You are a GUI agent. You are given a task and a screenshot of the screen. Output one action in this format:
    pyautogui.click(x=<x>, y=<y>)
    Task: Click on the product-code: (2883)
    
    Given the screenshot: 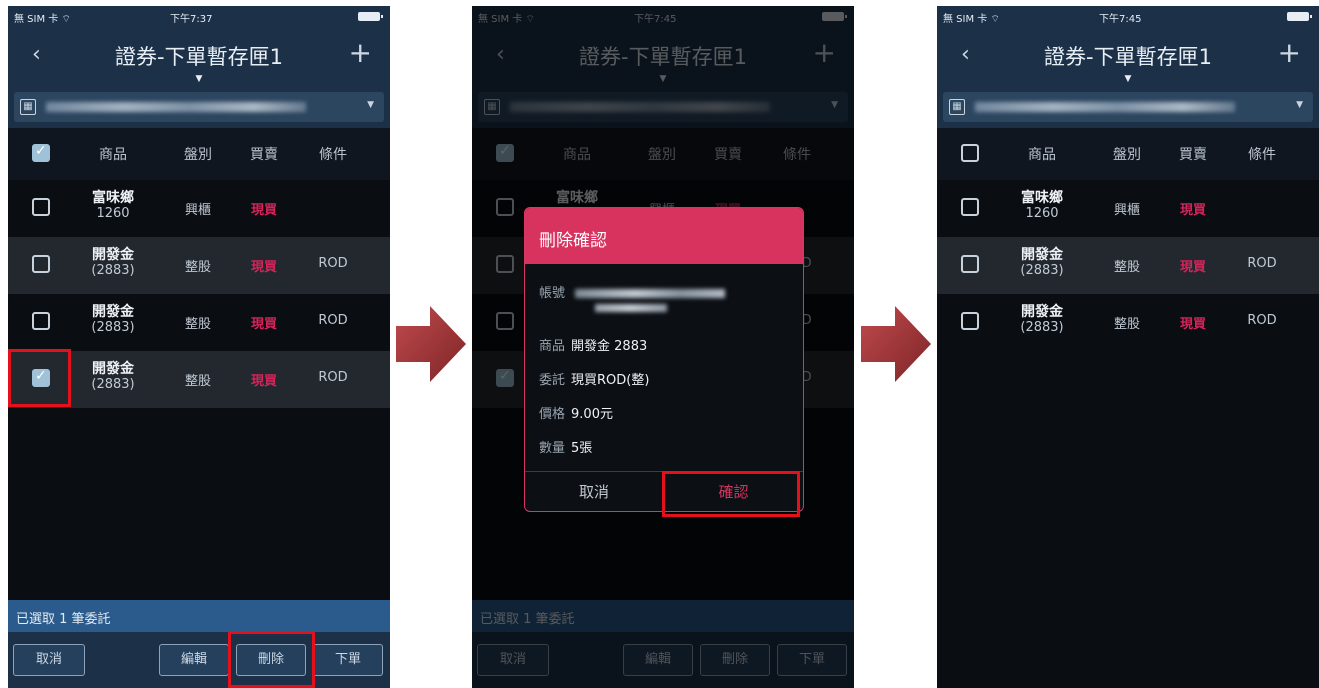 What is the action you would take?
    pyautogui.click(x=113, y=384)
    